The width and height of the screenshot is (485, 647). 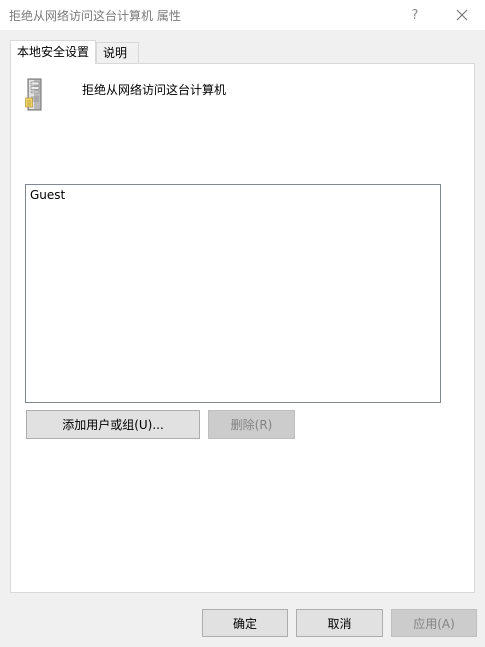 What do you see at coordinates (339, 623) in the screenshot?
I see `cancel-button: 取消` at bounding box center [339, 623].